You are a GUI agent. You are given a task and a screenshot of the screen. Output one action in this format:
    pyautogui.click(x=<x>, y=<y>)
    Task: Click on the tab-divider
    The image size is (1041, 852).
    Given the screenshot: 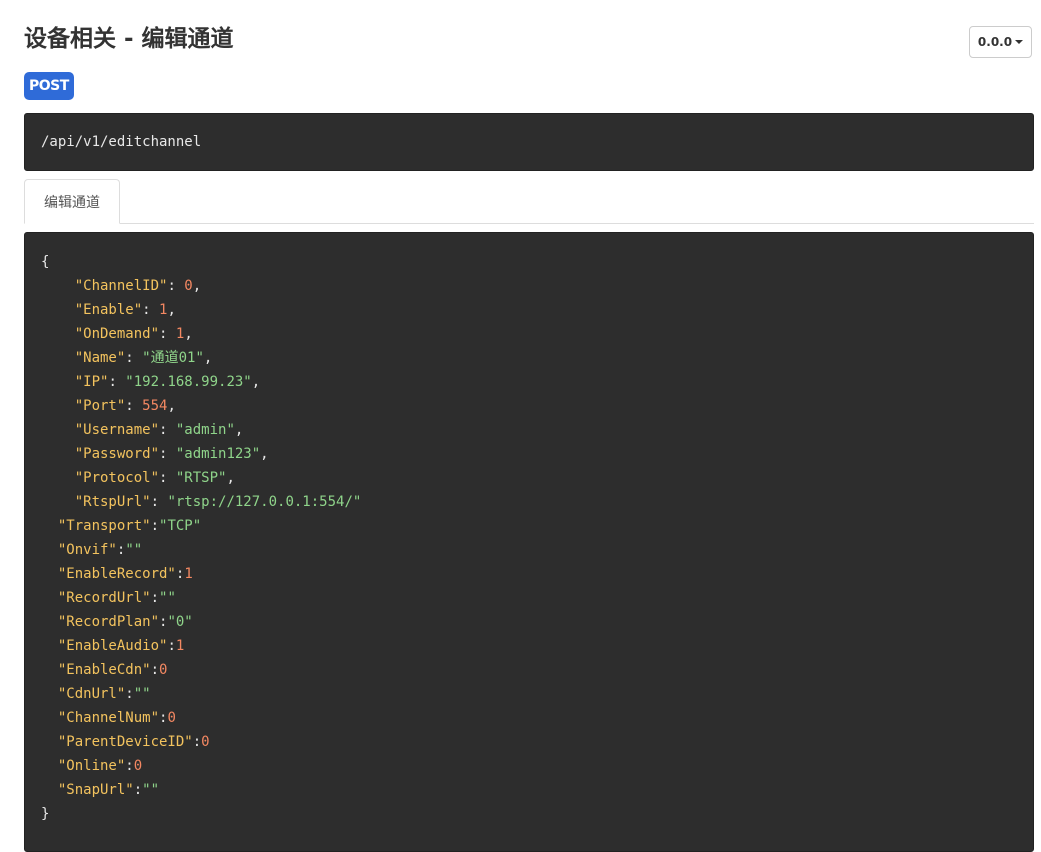 What is the action you would take?
    pyautogui.click(x=529, y=223)
    